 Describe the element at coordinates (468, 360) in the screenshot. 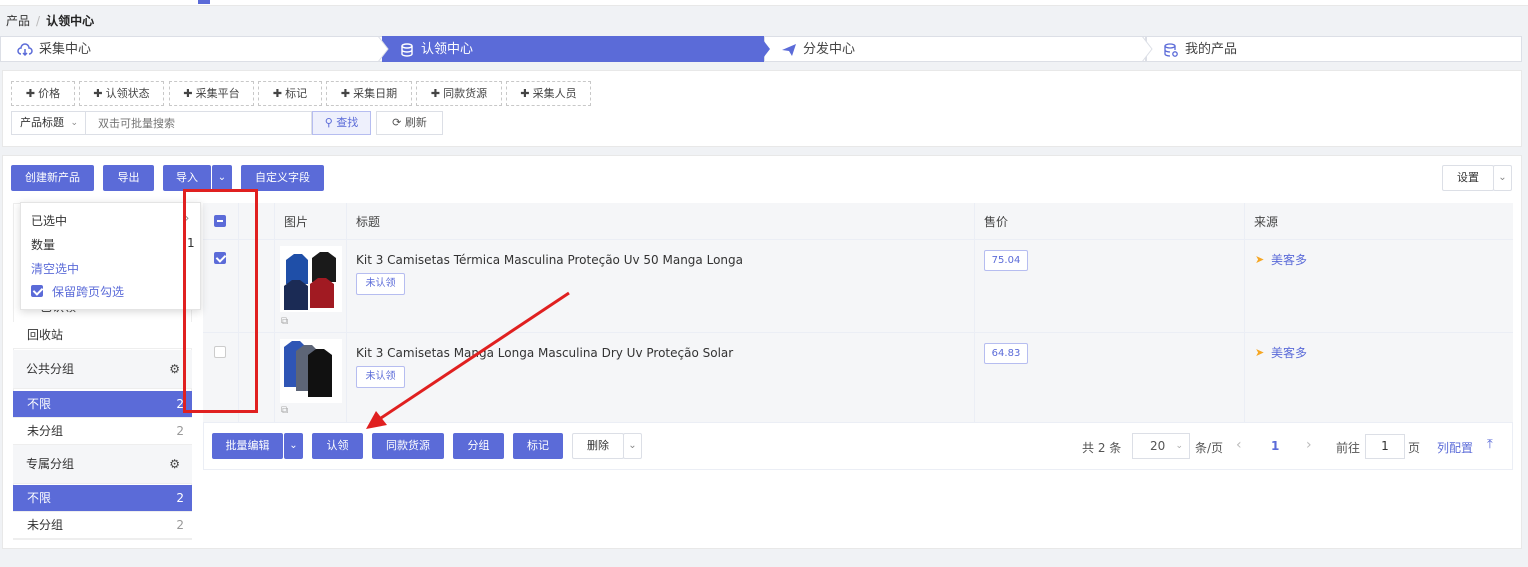

I see `annotation-arrow` at that location.